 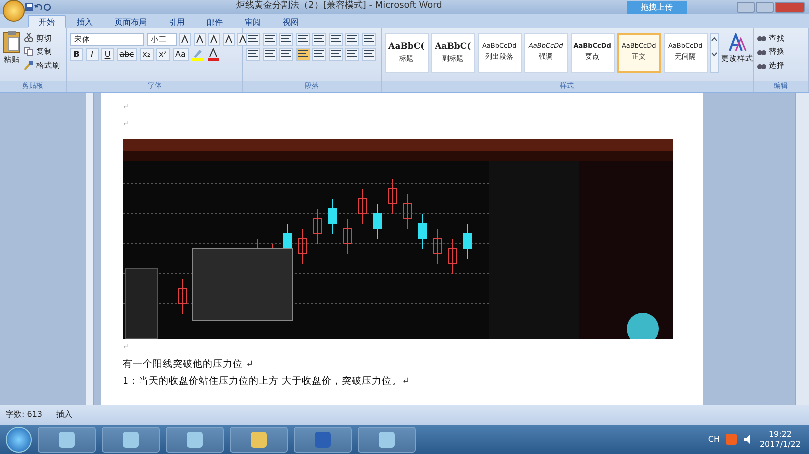 I want to click on scissors-icon, so click(x=29, y=38).